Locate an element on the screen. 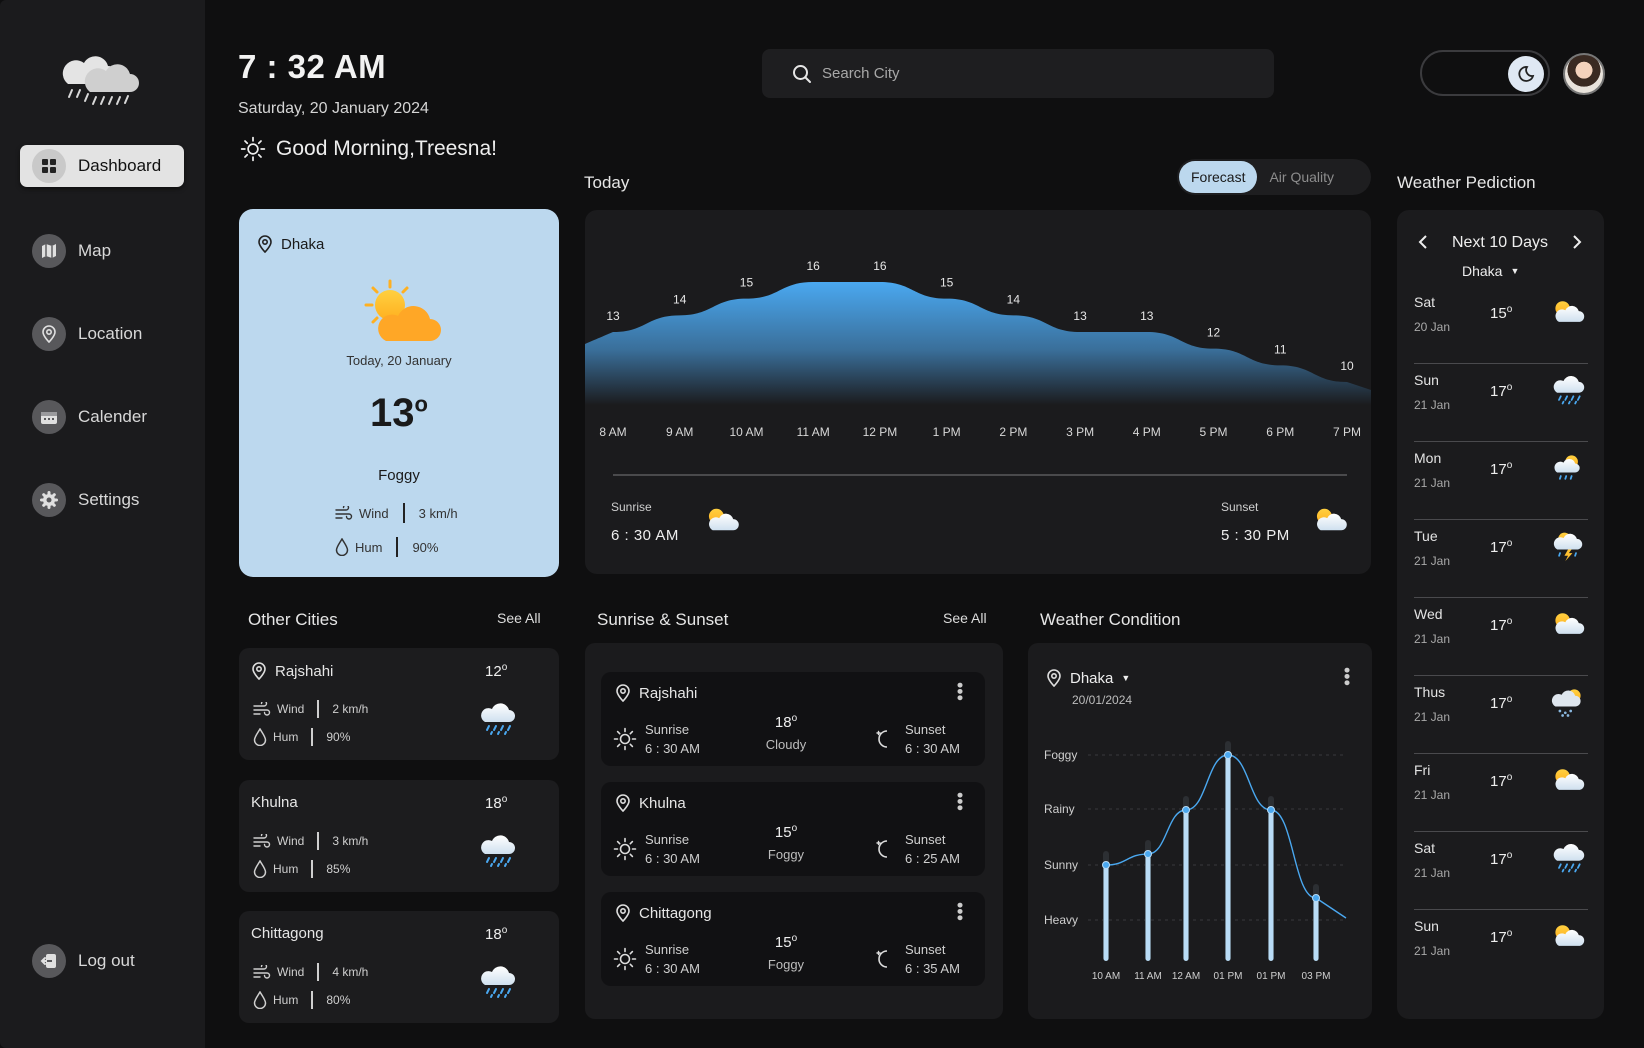 This screenshot has height=1048, width=1644. forecast-day-row: Tue 21 Jan 17o is located at coordinates (1501, 559).